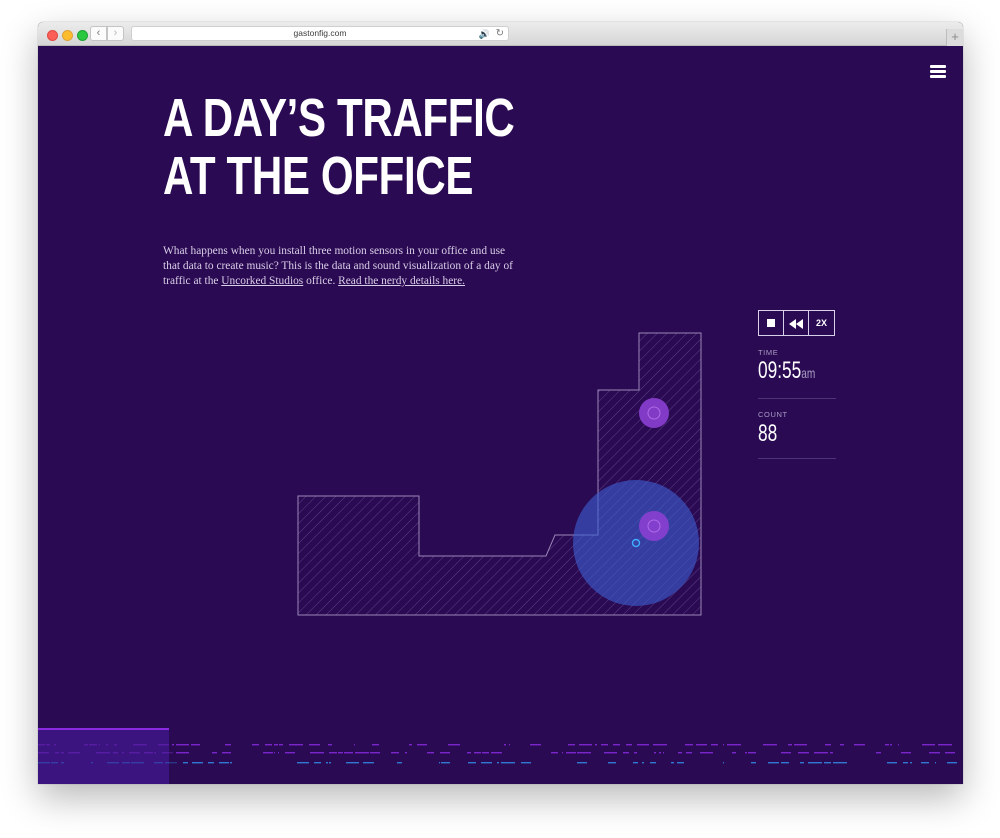 The height and width of the screenshot is (838, 1000). Describe the element at coordinates (796, 323) in the screenshot. I see `rewind-button` at that location.